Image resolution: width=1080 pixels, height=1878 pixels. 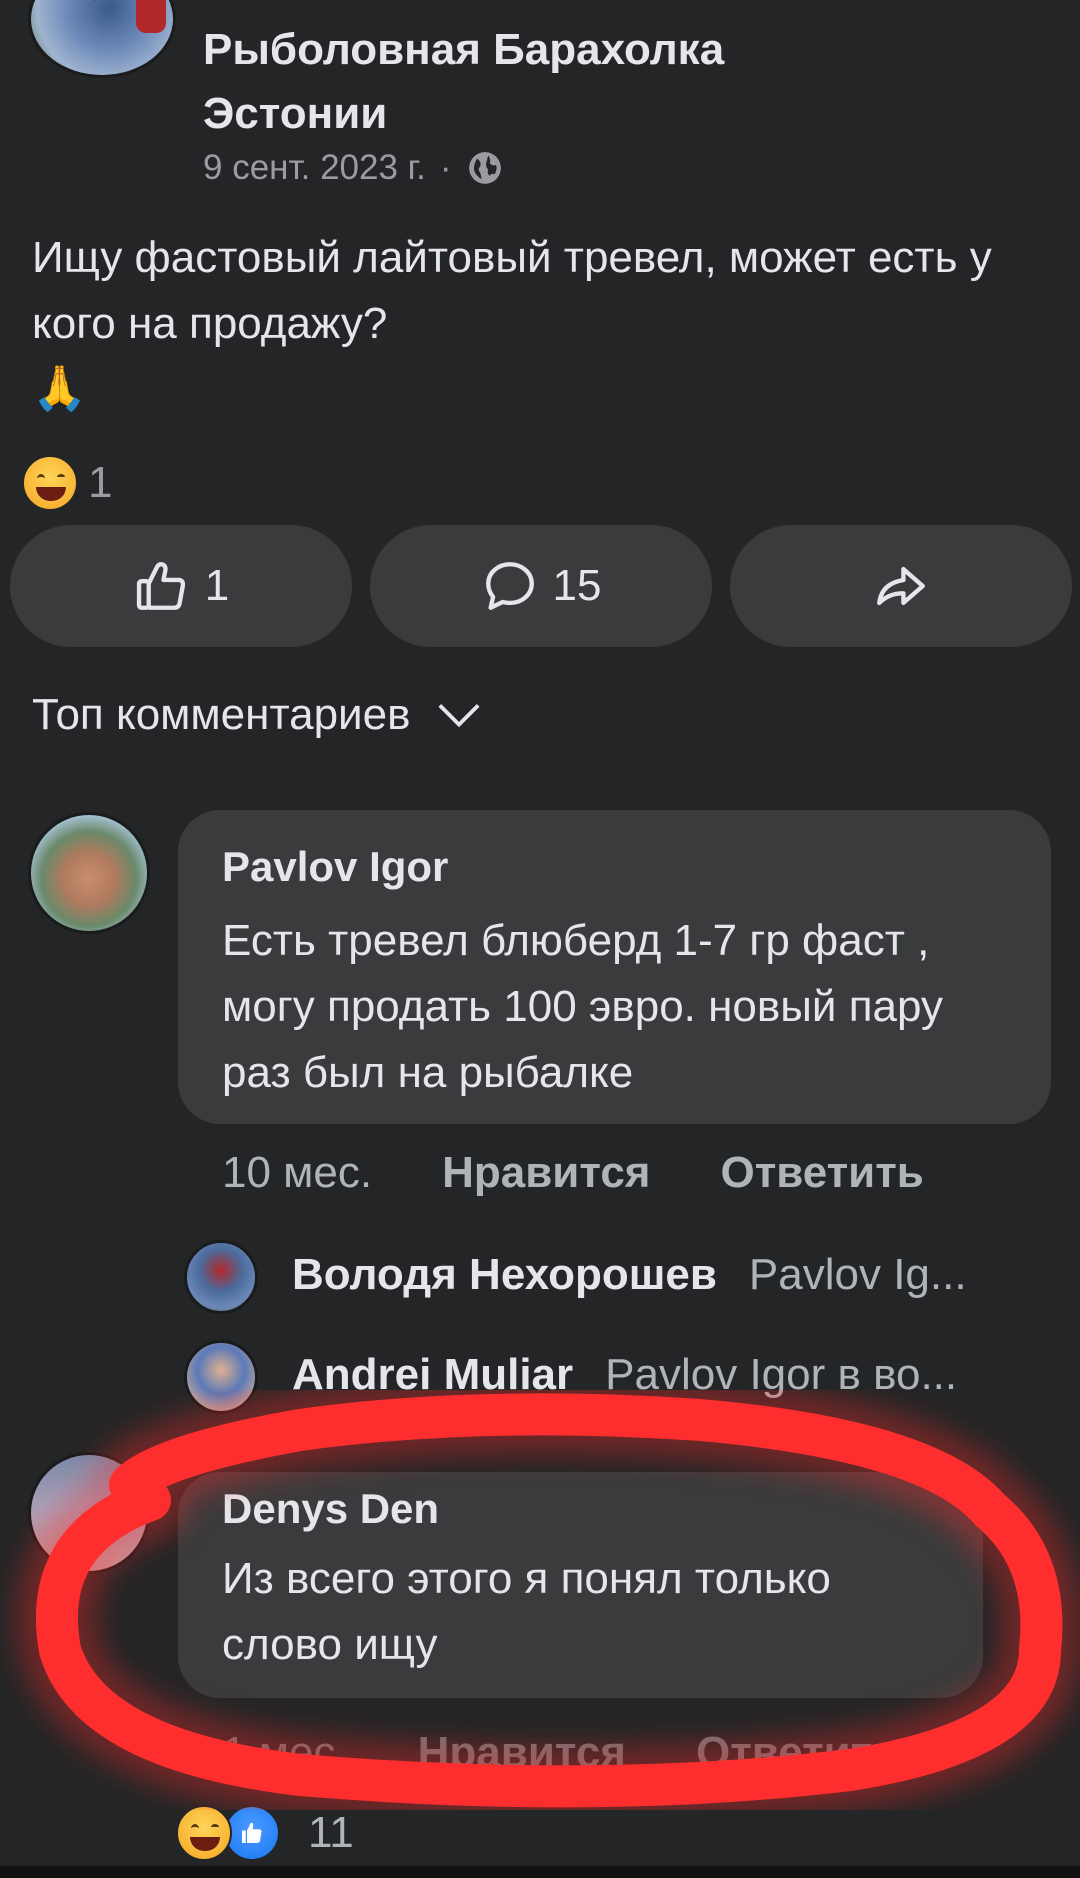 I want to click on group-name: Рыболовная Барахолка Эстонии, so click(x=513, y=82).